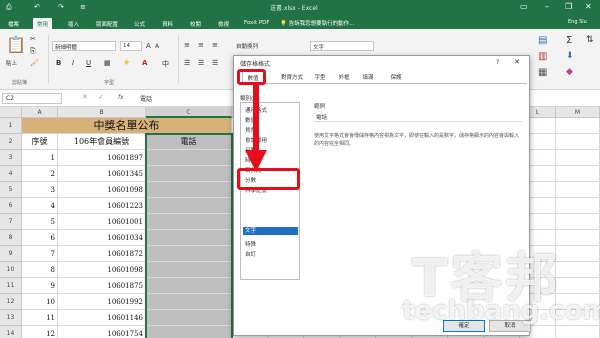  What do you see at coordinates (84, 46) in the screenshot?
I see `font-name-select: 新細明體` at bounding box center [84, 46].